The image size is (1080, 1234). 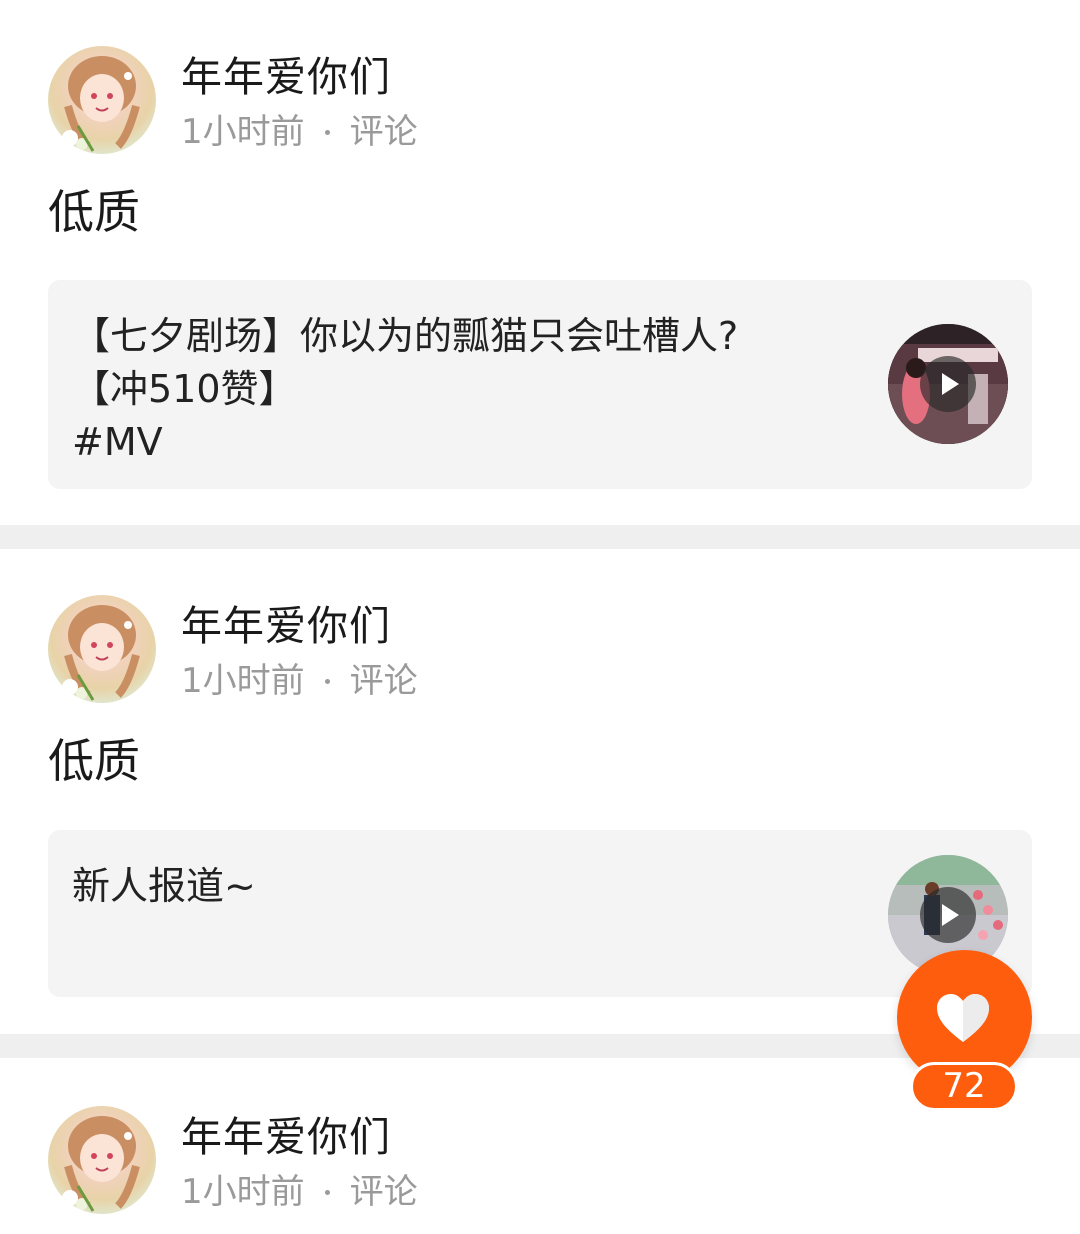 What do you see at coordinates (405, 336) in the screenshot?
I see `shared-title-line: 【七夕剧场】你以为的瓢猫只会吐槽人?` at bounding box center [405, 336].